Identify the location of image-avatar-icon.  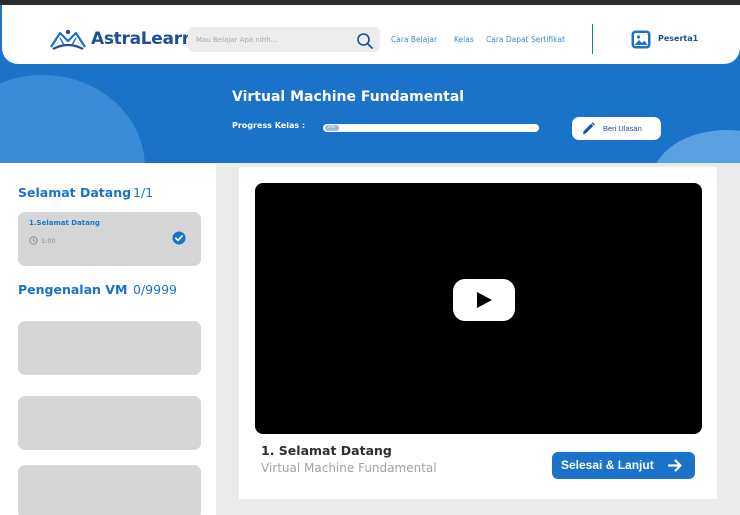
(641, 39).